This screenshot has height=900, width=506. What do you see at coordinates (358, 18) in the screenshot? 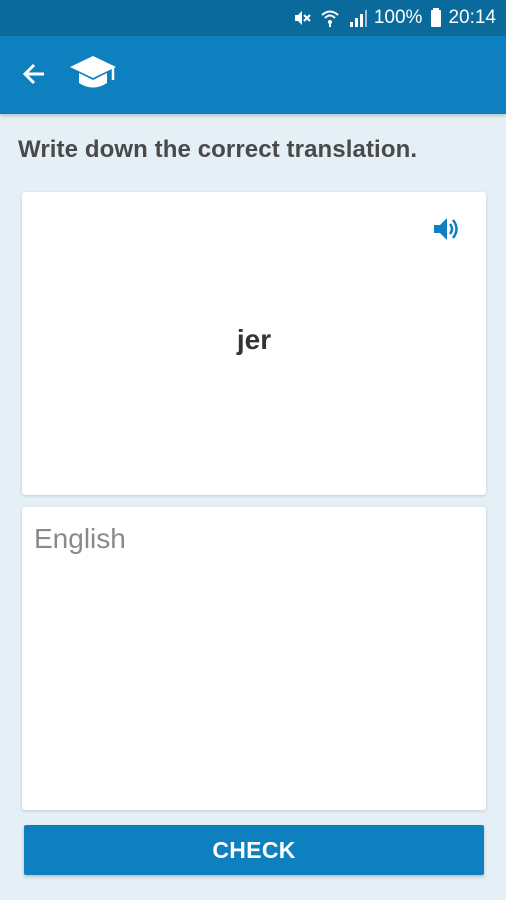
I see `signal-icon` at bounding box center [358, 18].